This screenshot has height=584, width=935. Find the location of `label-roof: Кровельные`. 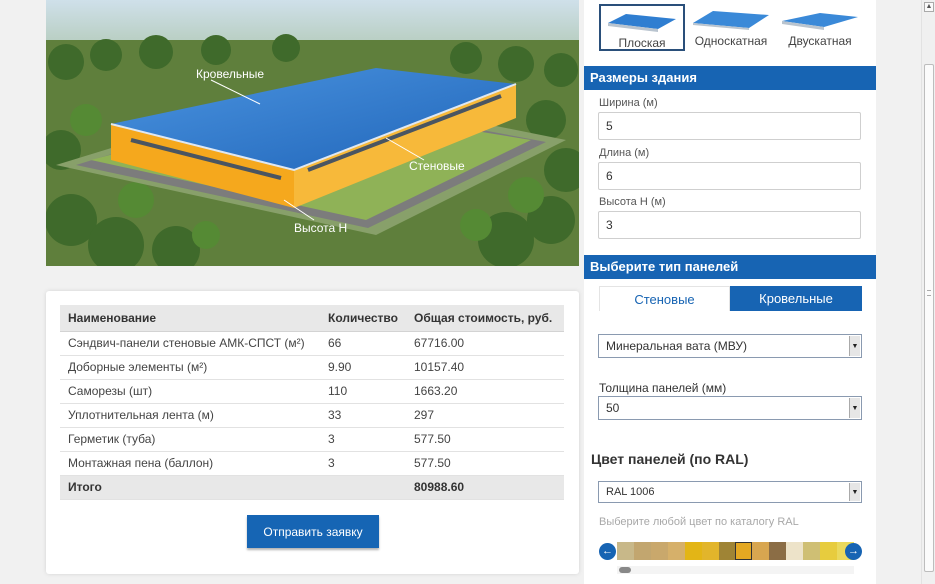

label-roof: Кровельные is located at coordinates (230, 74).